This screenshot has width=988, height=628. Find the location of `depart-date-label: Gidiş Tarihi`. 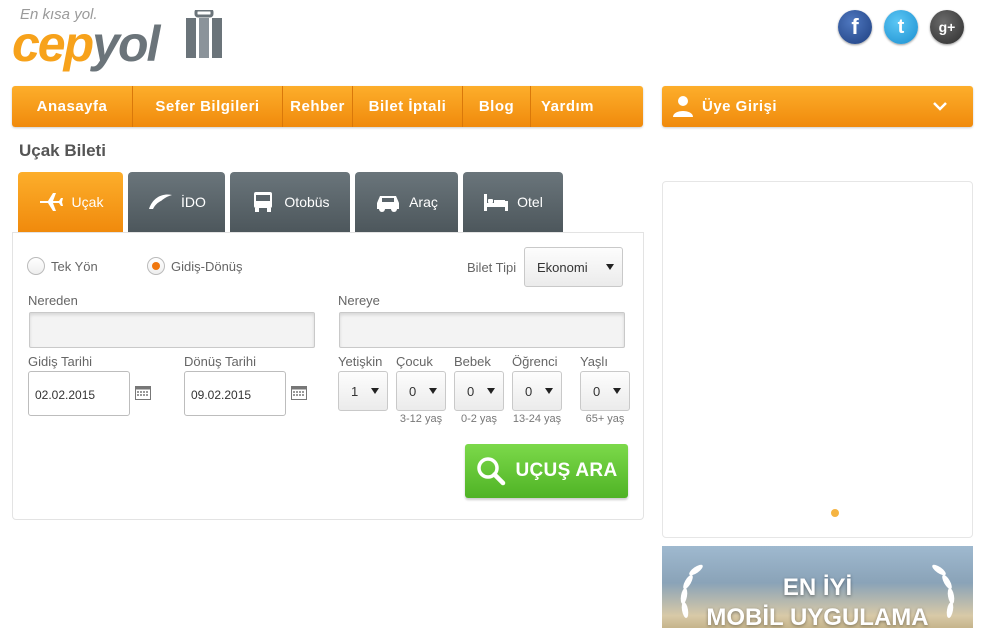

depart-date-label: Gidiş Tarihi is located at coordinates (60, 361).